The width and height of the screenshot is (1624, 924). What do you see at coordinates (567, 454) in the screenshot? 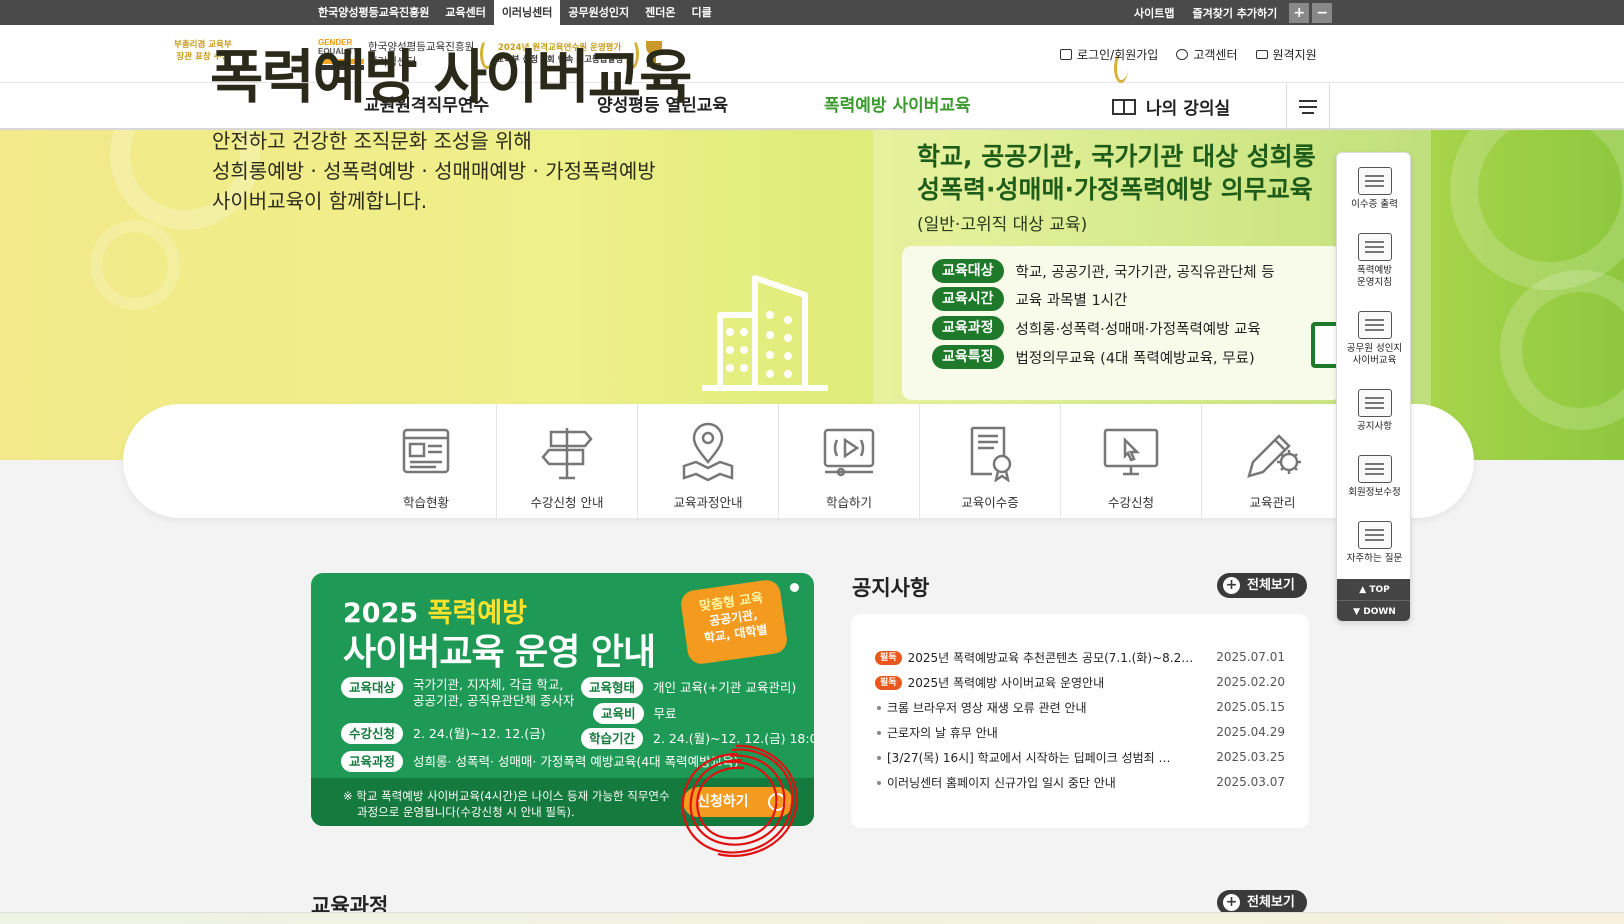
I see `signpost-icon` at bounding box center [567, 454].